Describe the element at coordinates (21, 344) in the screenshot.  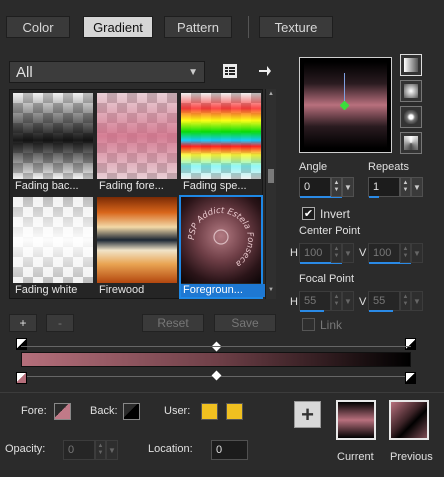
I see `opacity-stop-left` at that location.